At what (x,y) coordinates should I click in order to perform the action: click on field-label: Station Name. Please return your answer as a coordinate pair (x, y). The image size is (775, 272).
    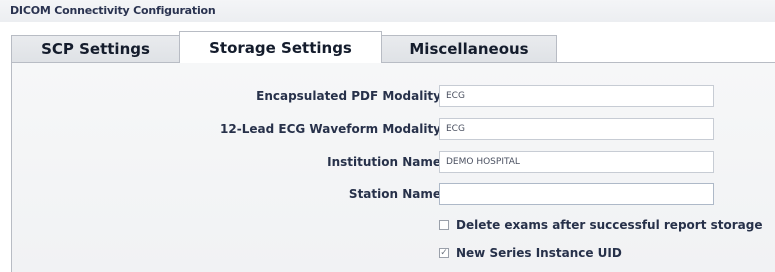
    Looking at the image, I should click on (394, 194).